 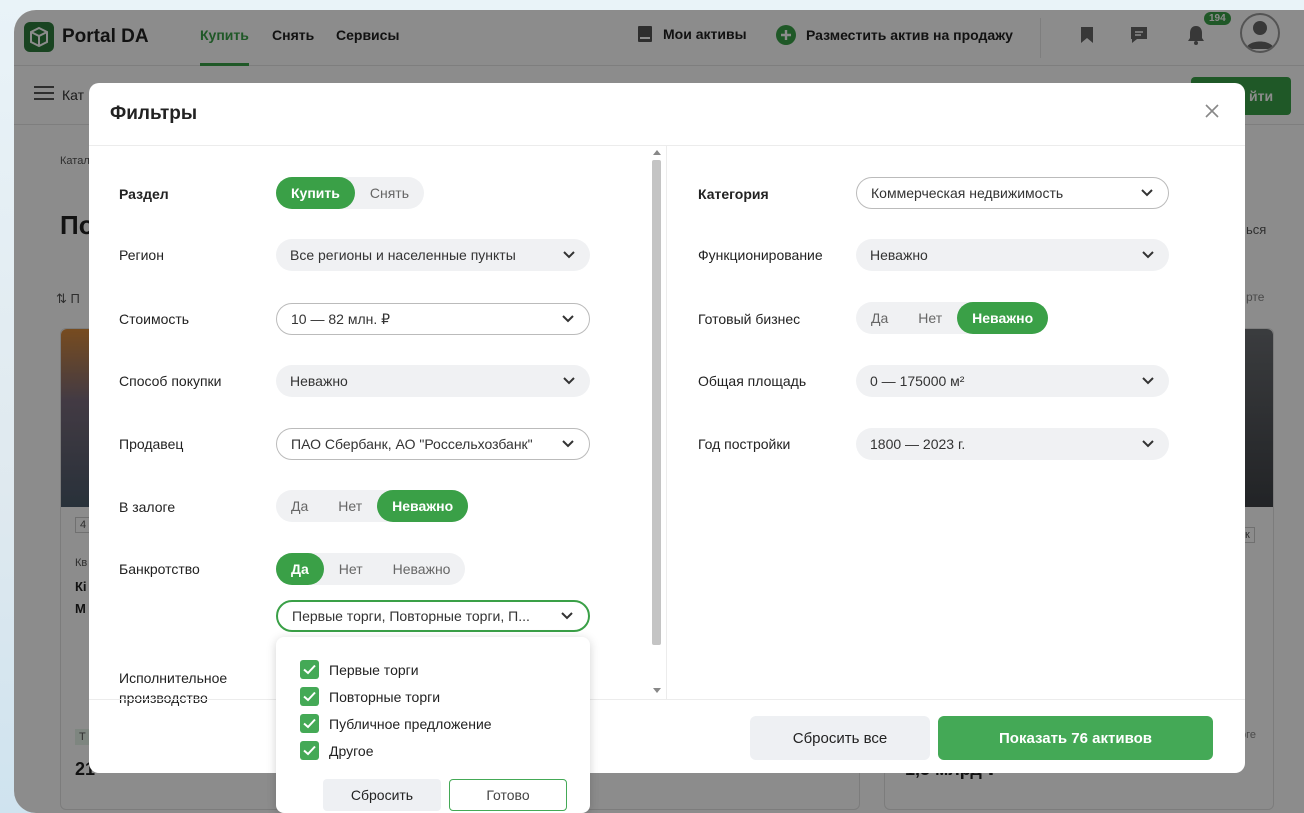 What do you see at coordinates (749, 319) in the screenshot?
I see `ready-business-label: Готовый бизнес` at bounding box center [749, 319].